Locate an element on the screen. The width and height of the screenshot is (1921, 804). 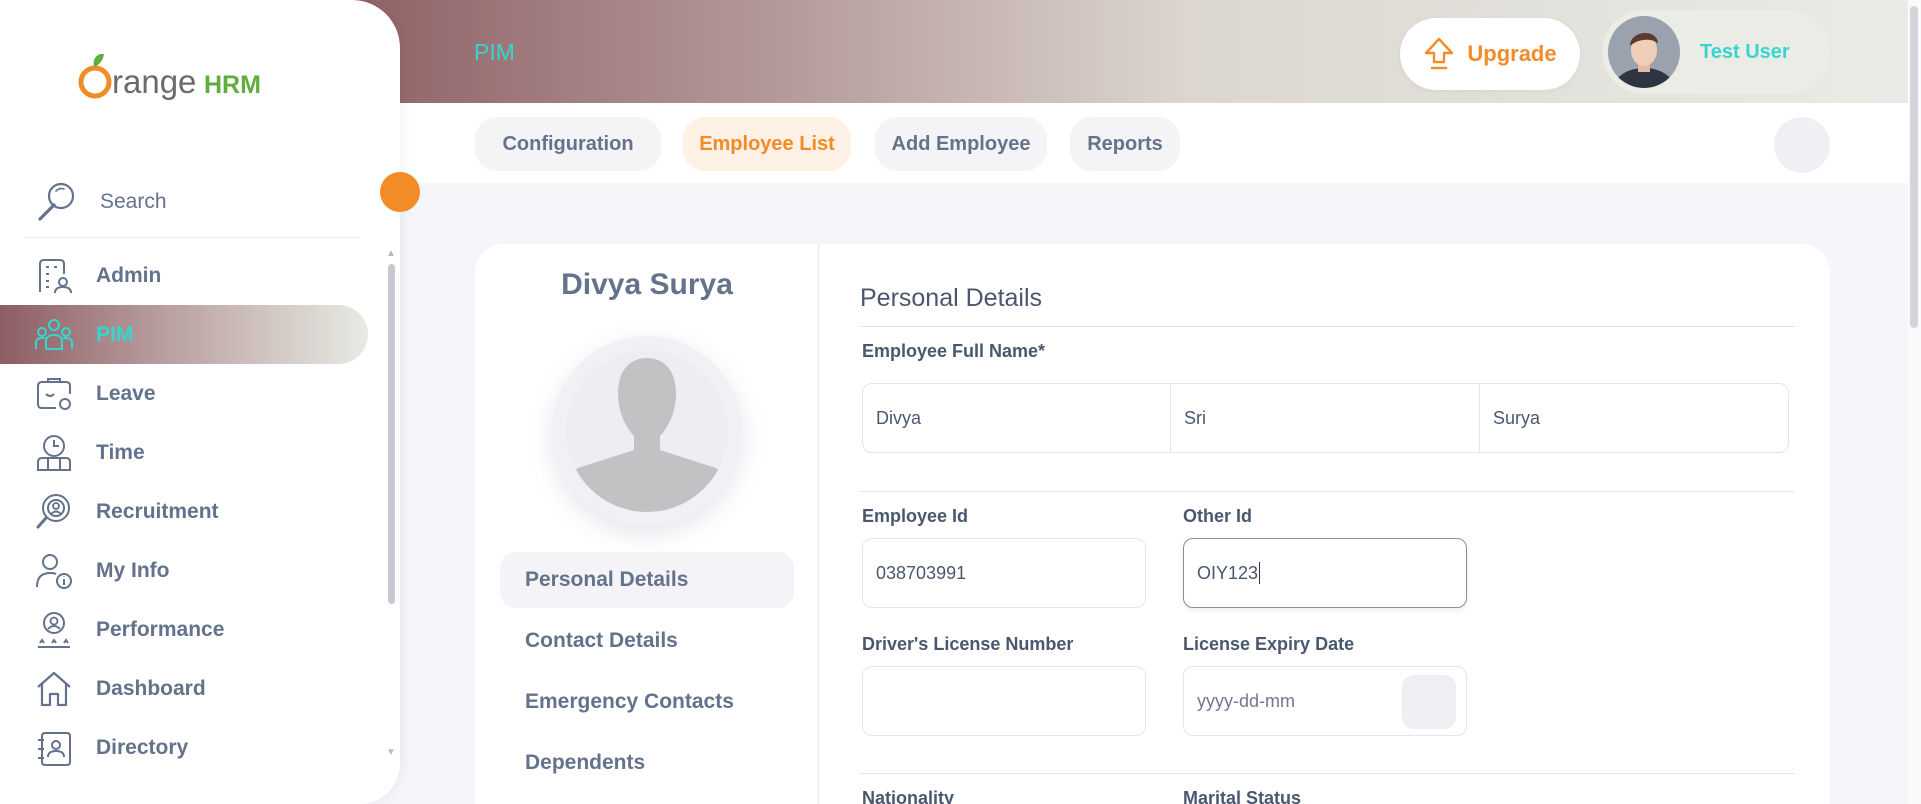
tab-reports: Reports is located at coordinates (1125, 144).